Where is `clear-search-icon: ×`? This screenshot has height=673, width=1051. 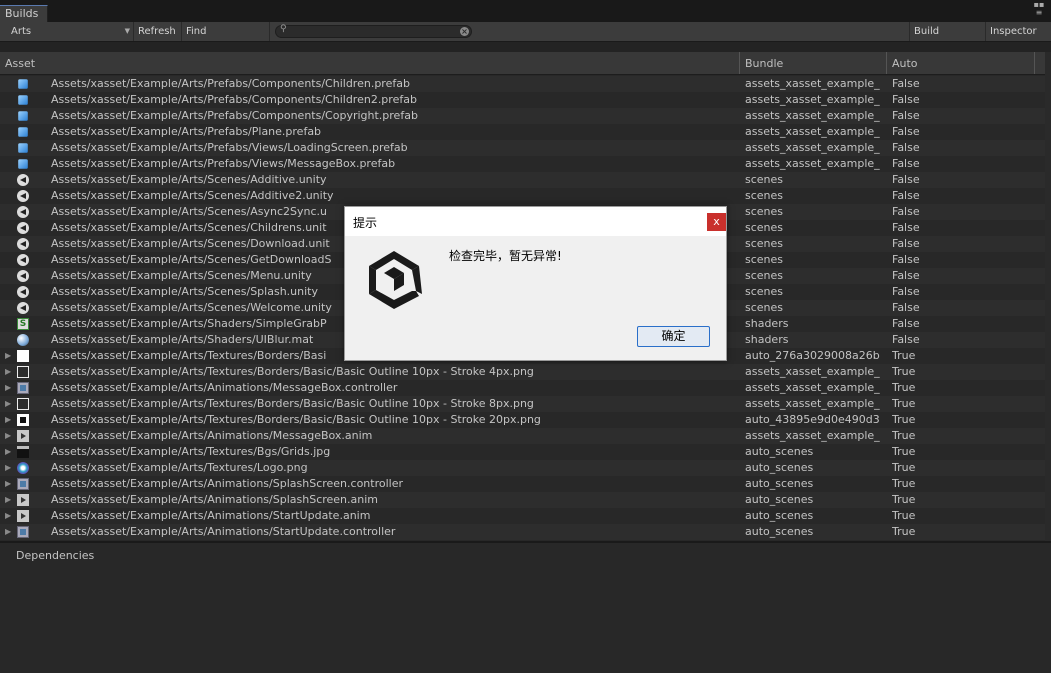 clear-search-icon: × is located at coordinates (464, 31).